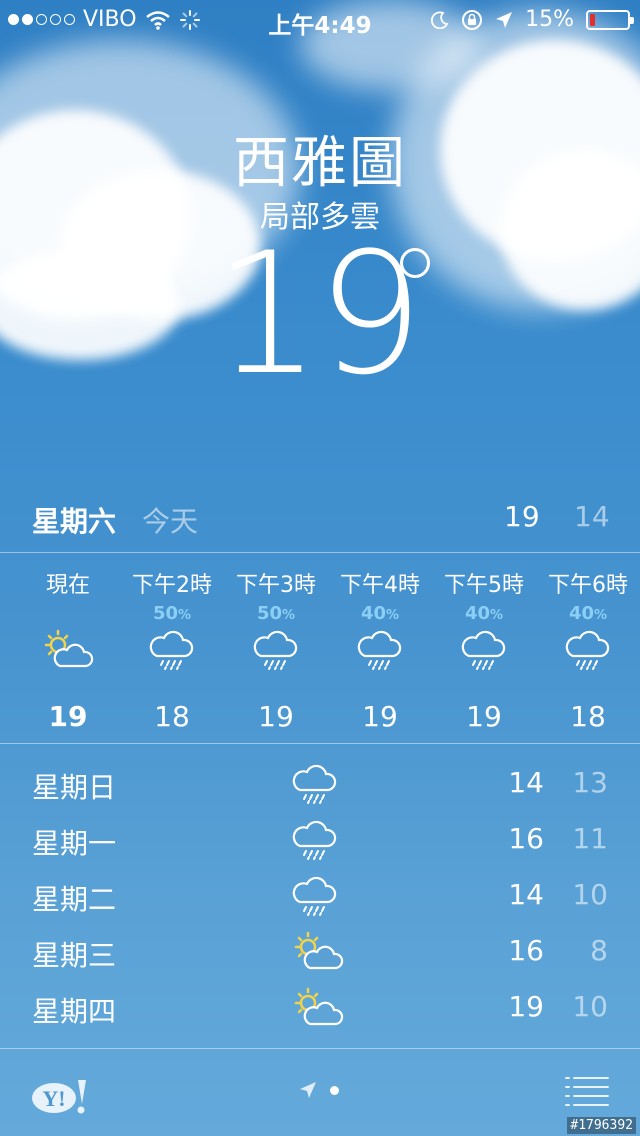 The height and width of the screenshot is (1136, 640). What do you see at coordinates (320, 518) in the screenshot?
I see `today-summary-row: 星期六 今天 19 14` at bounding box center [320, 518].